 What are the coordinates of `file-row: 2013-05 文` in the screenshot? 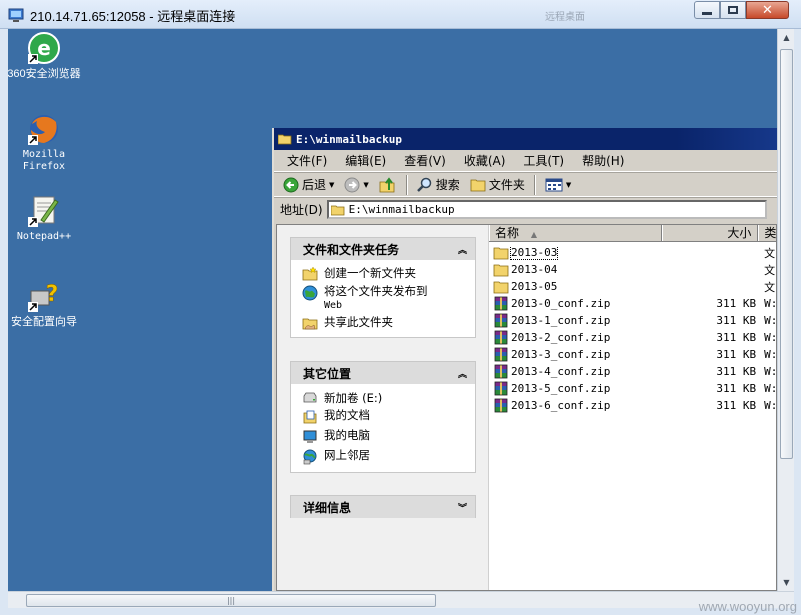 It's located at (632, 286).